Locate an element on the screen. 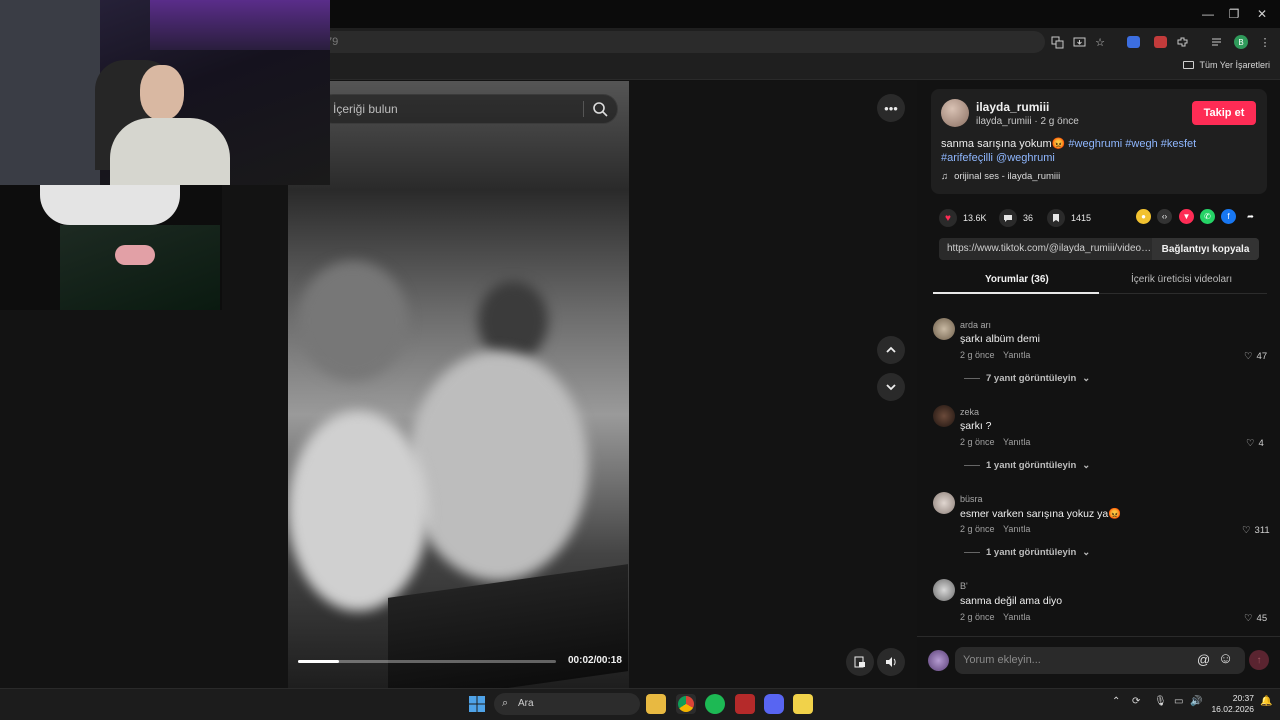  extension-blue-icon is located at coordinates (1133, 42).